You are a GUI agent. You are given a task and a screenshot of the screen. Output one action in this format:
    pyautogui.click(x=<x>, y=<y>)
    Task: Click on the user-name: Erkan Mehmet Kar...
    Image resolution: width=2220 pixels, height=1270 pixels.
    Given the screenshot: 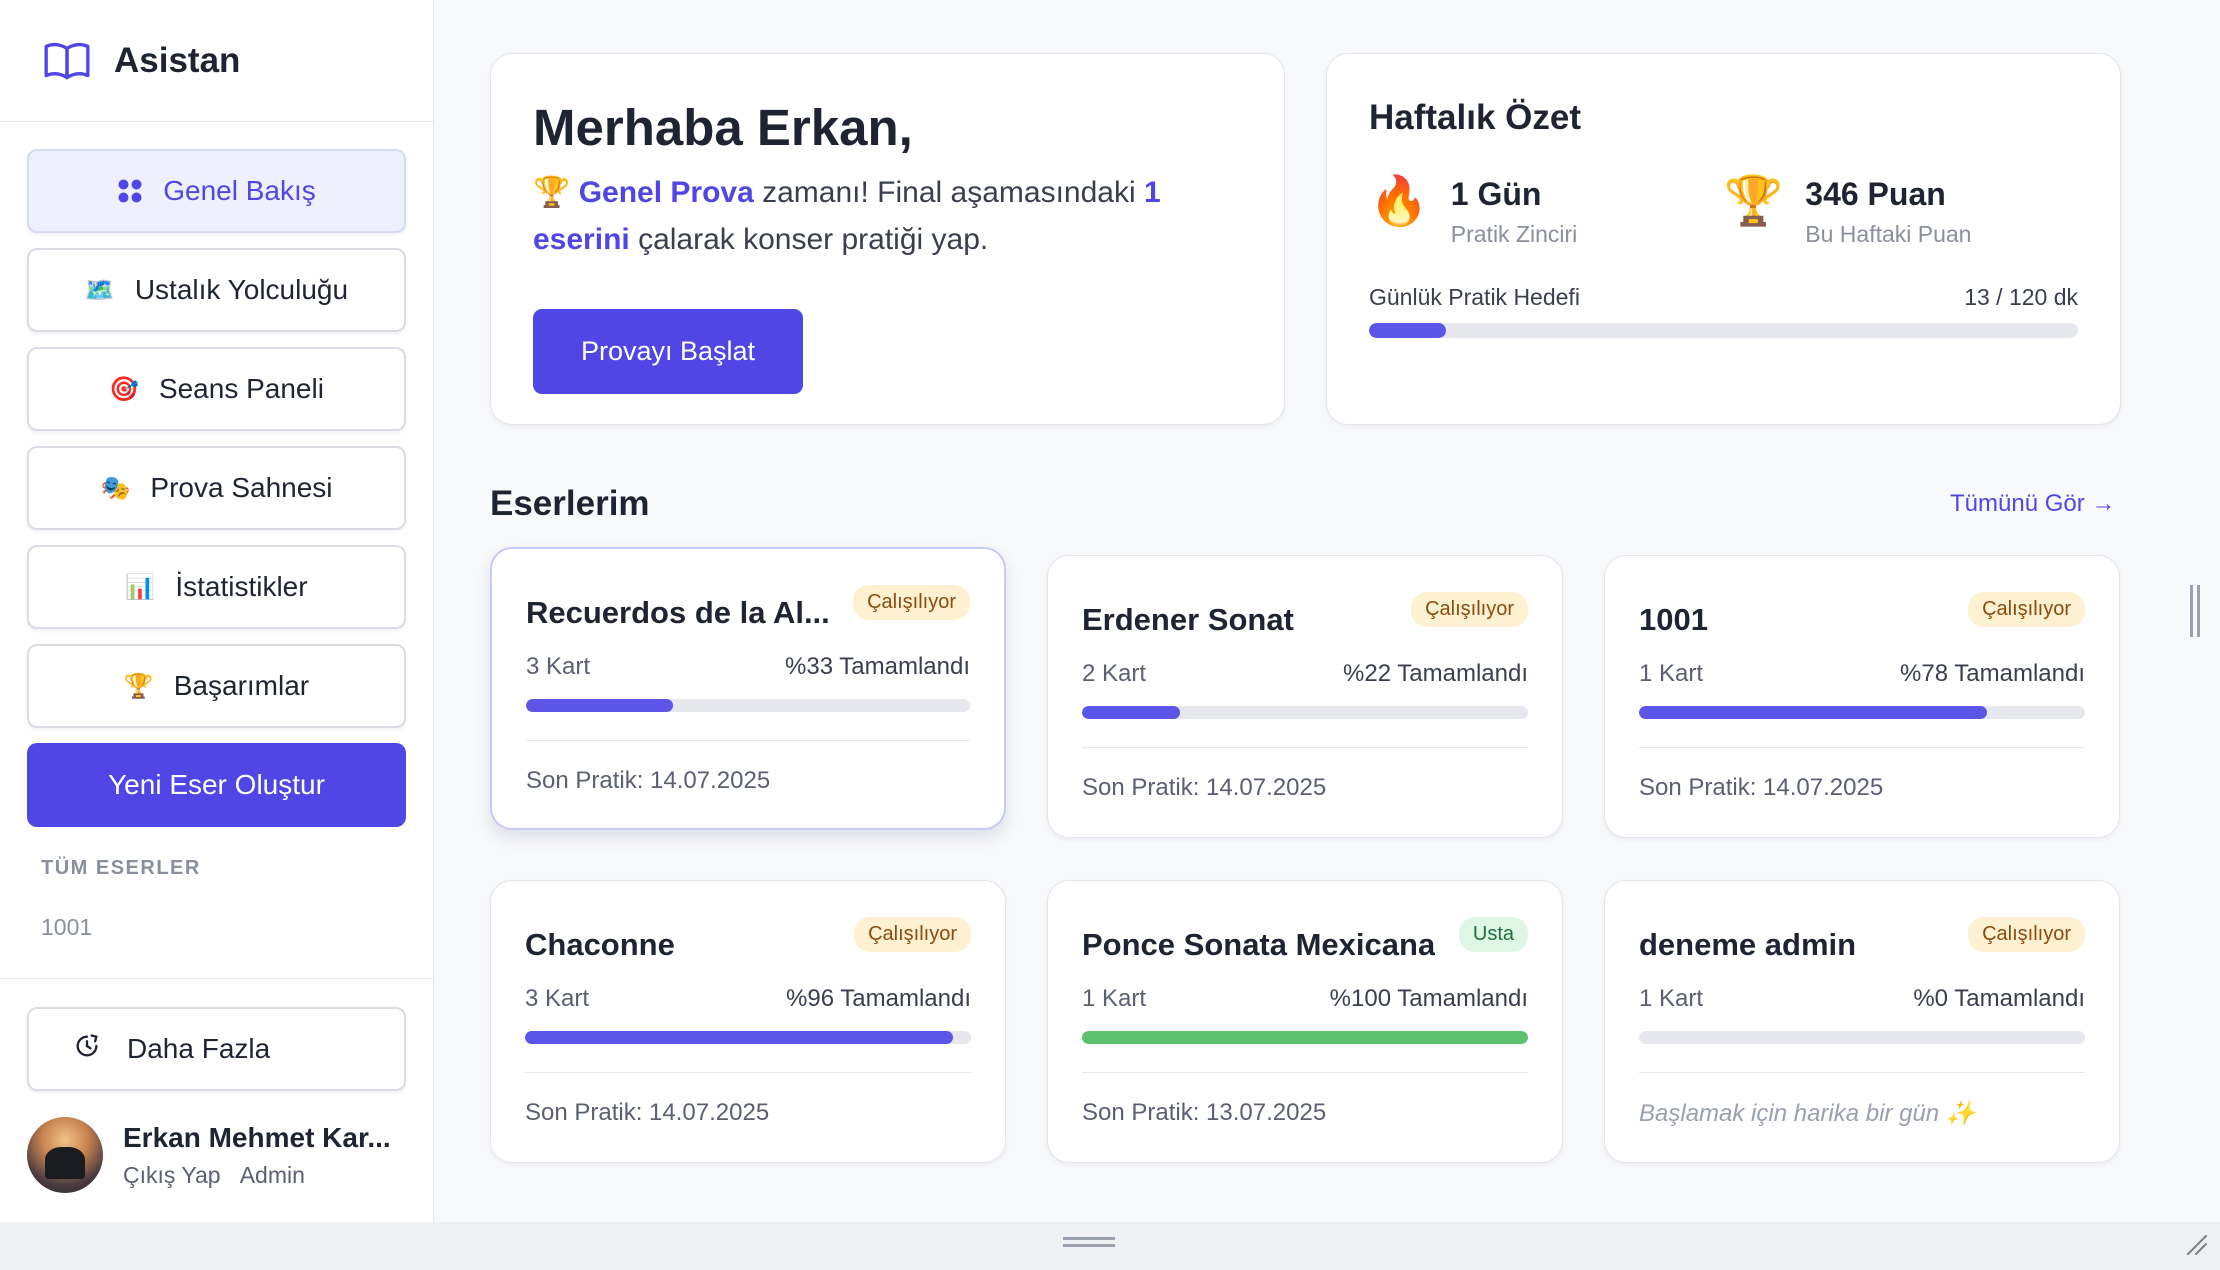 What is the action you would take?
    pyautogui.click(x=257, y=1137)
    